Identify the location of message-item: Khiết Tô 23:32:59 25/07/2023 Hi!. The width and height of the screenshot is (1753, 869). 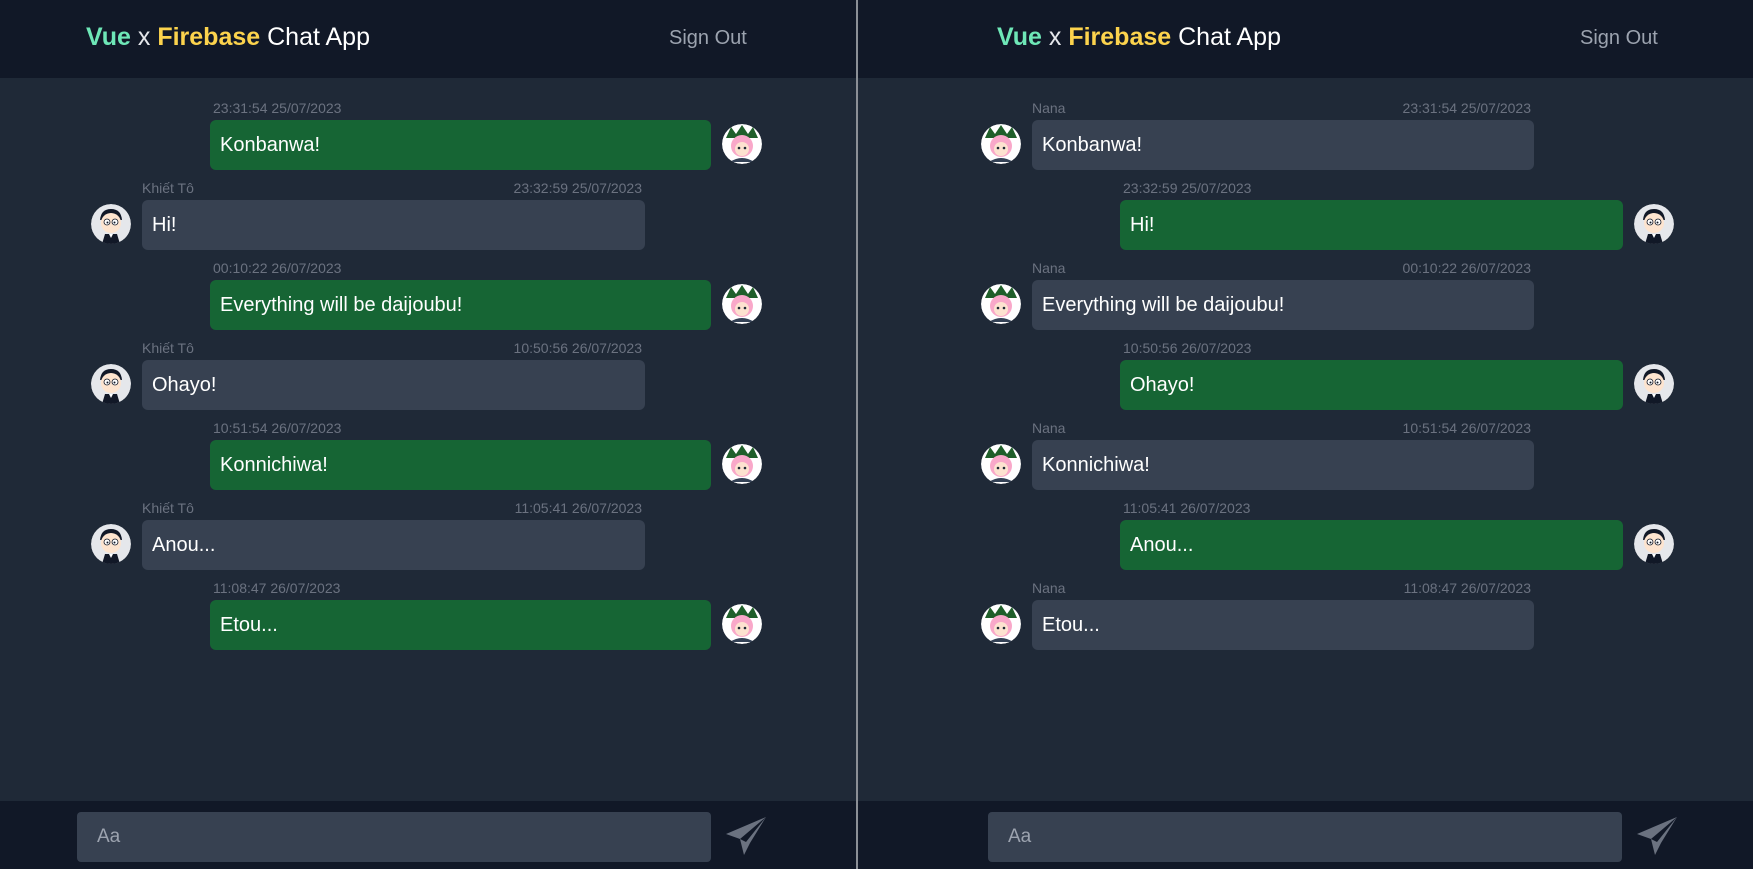
(428, 216).